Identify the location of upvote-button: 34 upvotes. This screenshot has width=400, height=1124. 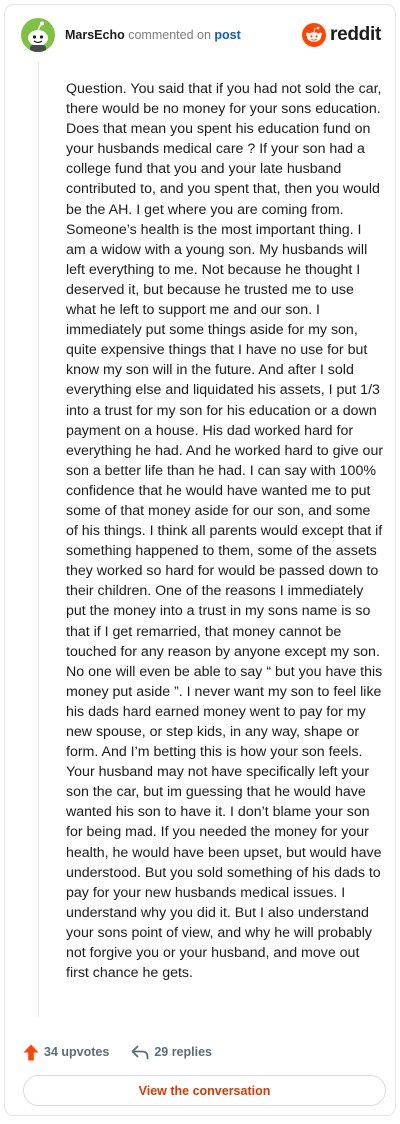
(66, 1052).